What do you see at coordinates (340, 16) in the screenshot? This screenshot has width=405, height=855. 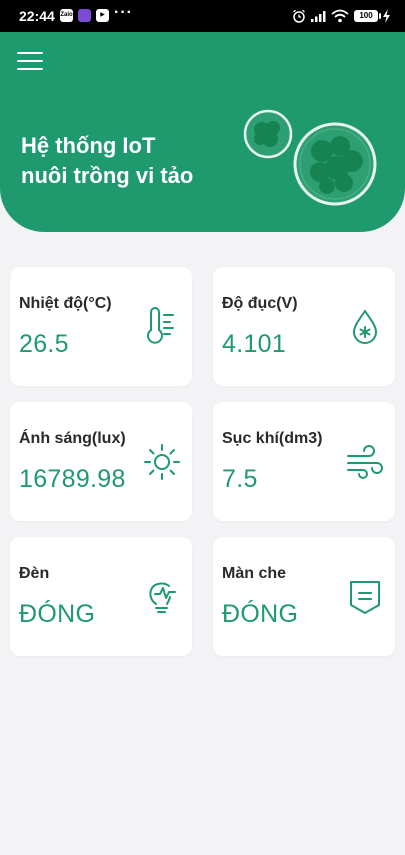 I see `wifi-icon` at bounding box center [340, 16].